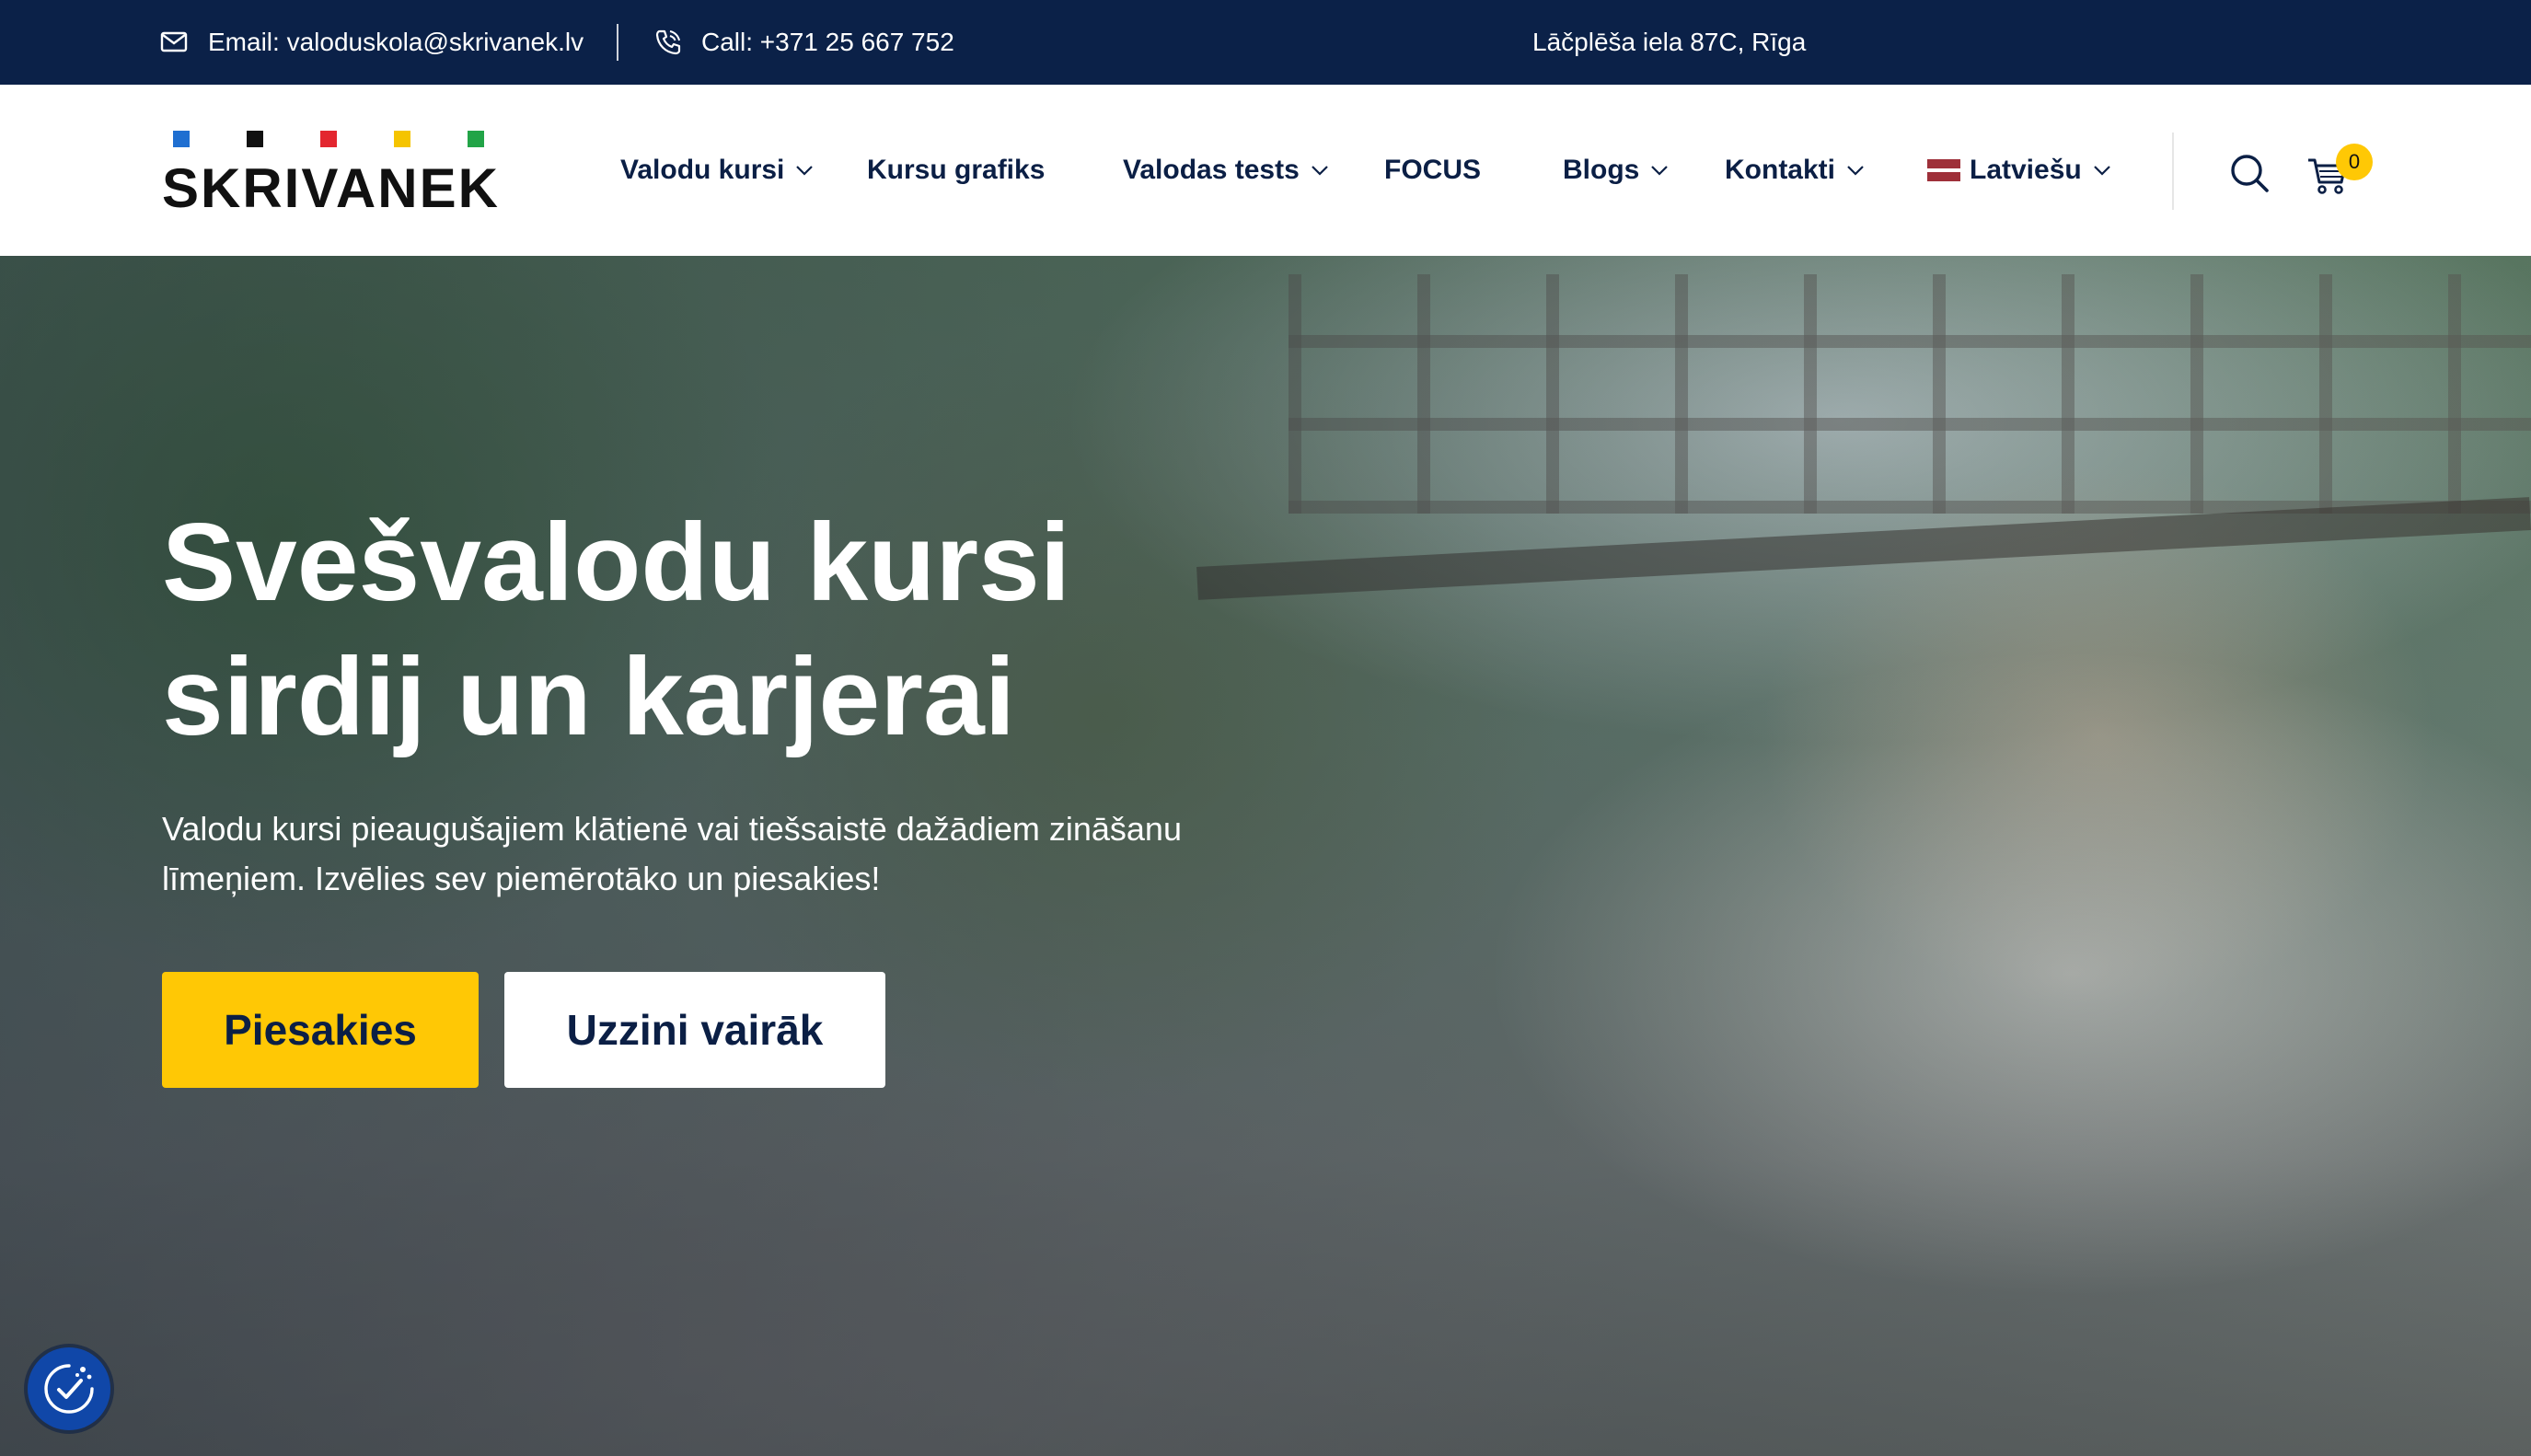 The image size is (2531, 1456). I want to click on learn-more-button: Uzzini vairāk, so click(695, 1030).